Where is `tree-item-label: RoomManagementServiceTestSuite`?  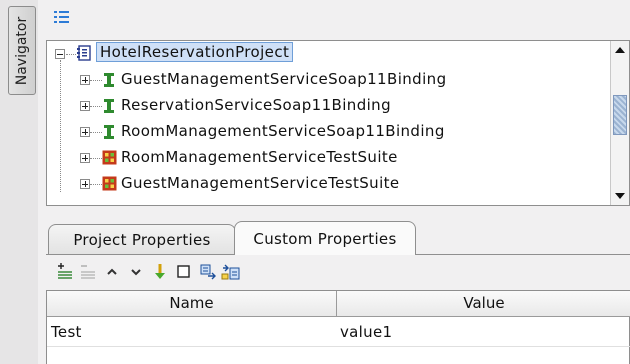
tree-item-label: RoomManagementServiceTestSuite is located at coordinates (259, 157).